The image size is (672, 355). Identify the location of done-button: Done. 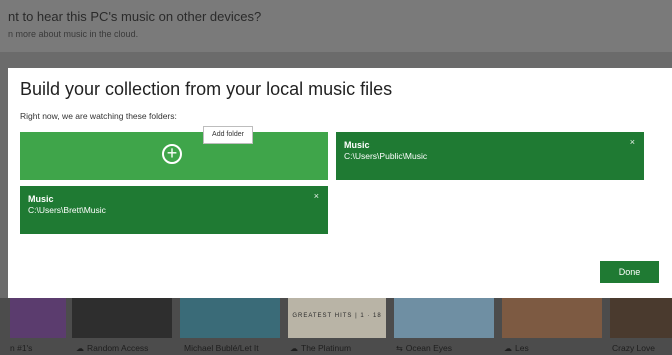
(629, 272).